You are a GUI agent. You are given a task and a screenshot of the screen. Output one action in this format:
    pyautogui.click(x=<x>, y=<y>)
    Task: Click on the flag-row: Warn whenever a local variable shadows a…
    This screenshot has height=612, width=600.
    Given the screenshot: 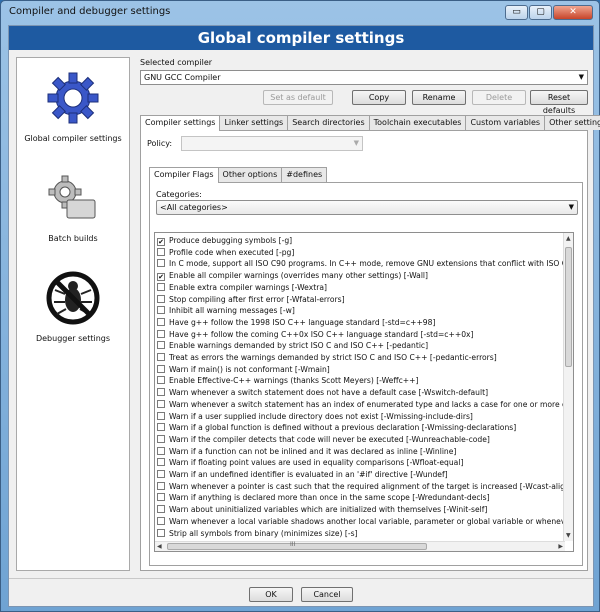 What is the action you would take?
    pyautogui.click(x=364, y=521)
    